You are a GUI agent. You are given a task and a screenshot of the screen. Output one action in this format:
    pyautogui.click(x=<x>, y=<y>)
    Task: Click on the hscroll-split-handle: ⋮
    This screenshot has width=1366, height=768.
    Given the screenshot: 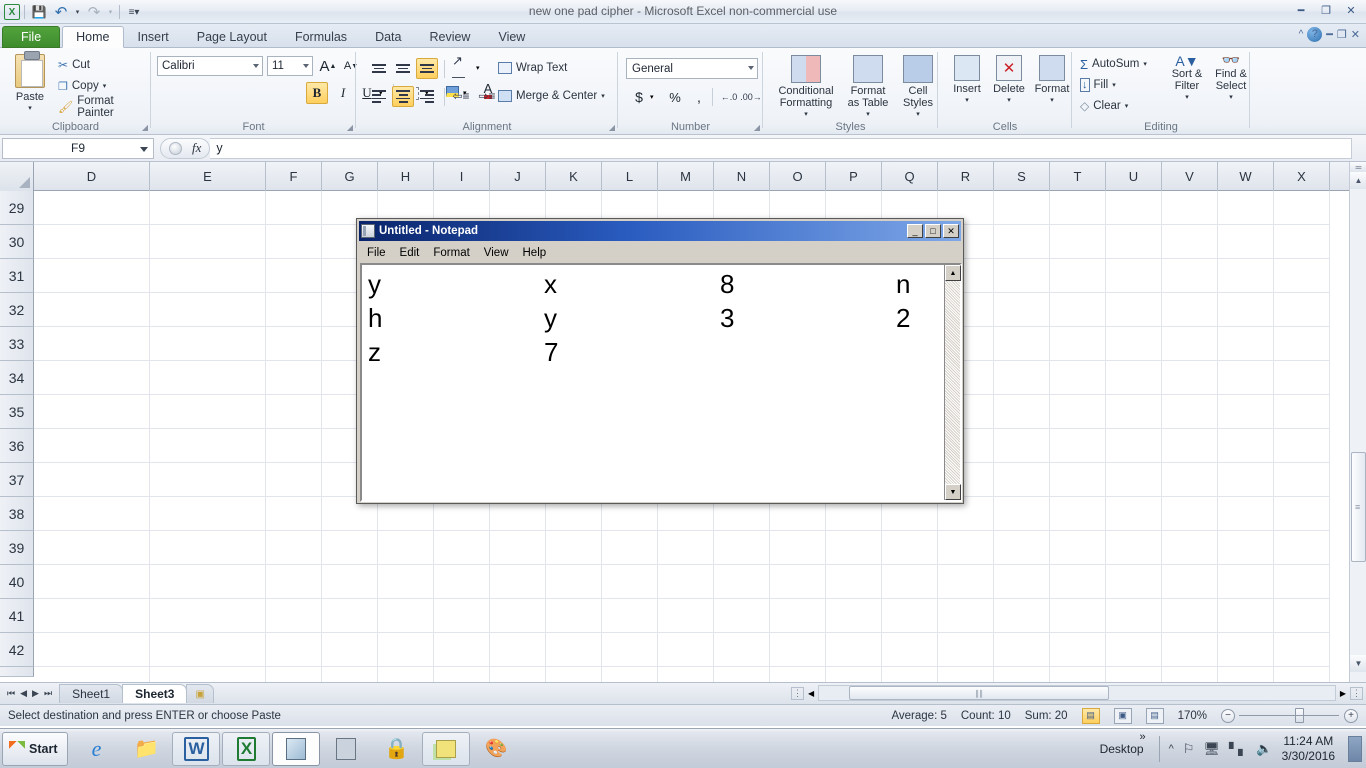 What is the action you would take?
    pyautogui.click(x=797, y=693)
    